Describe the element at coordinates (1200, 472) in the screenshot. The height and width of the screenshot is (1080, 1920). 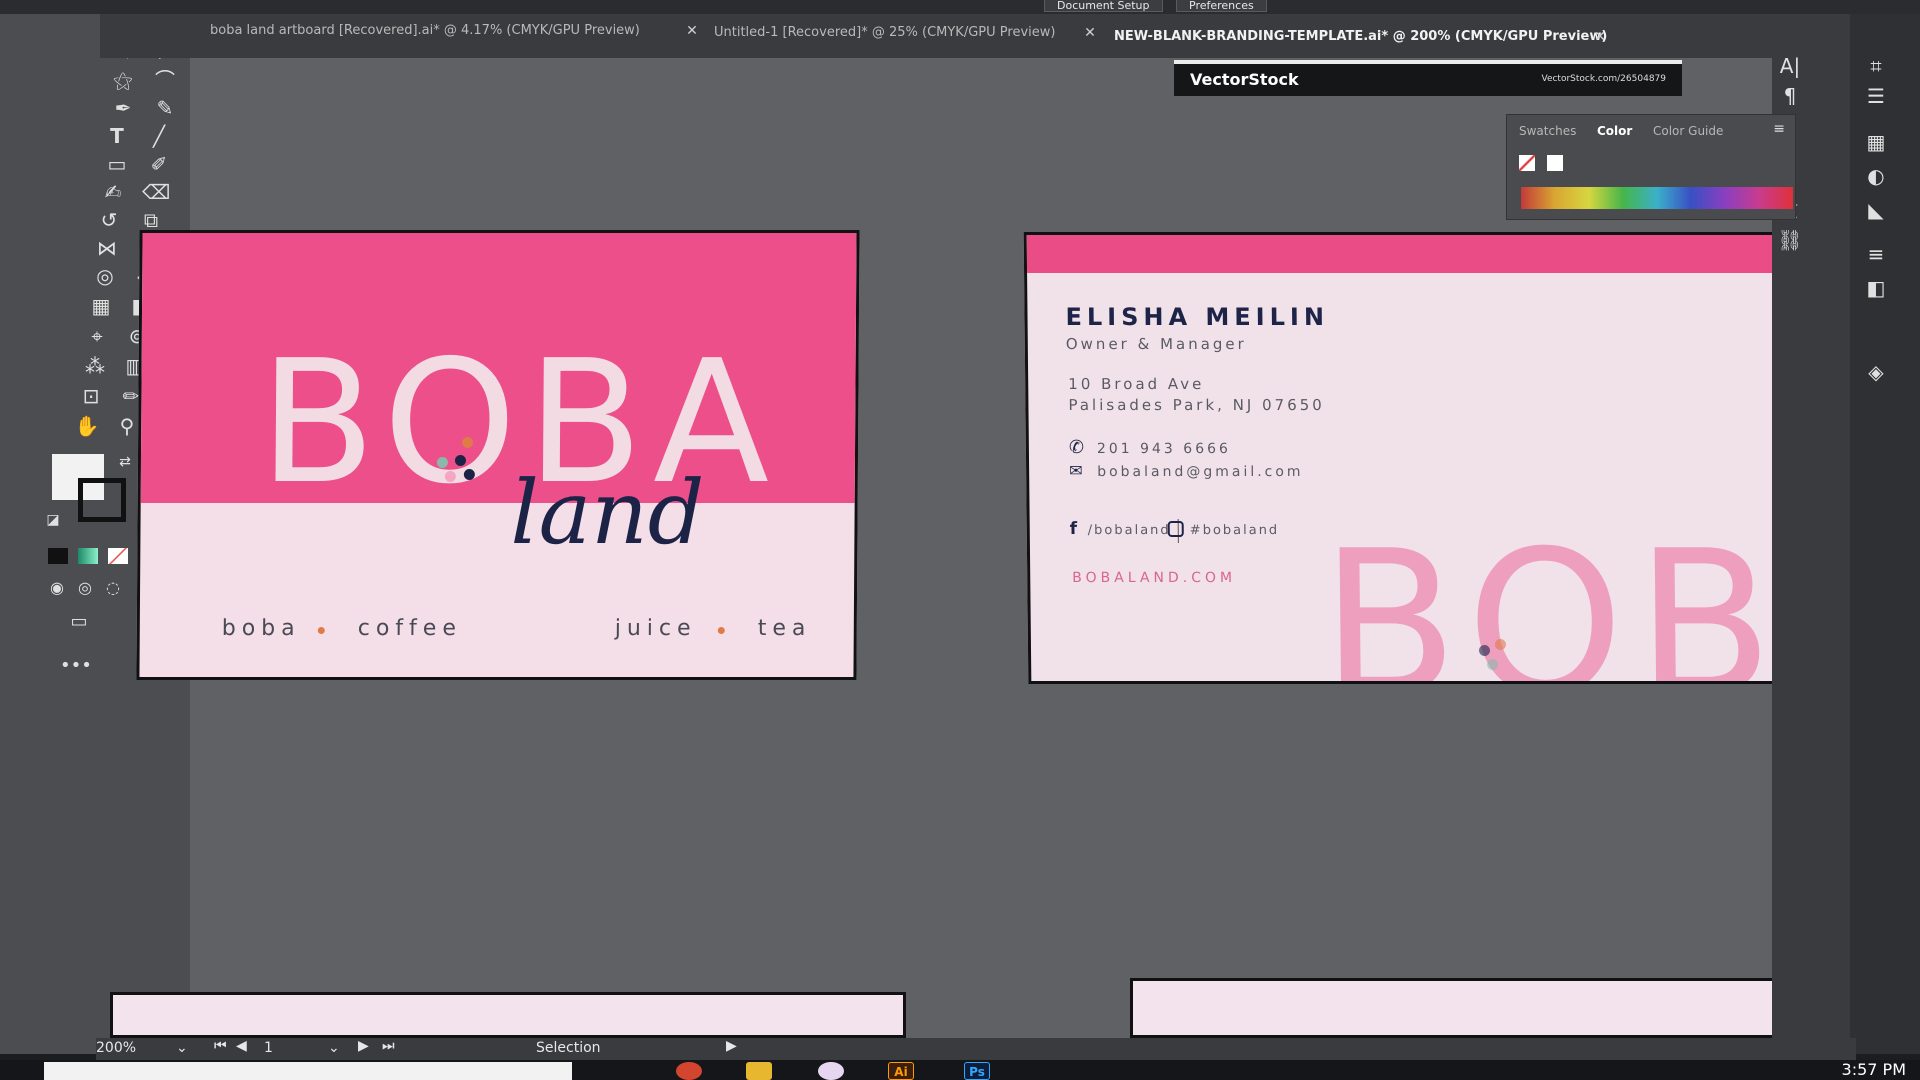
I see `email-address: bobaland@gmail.com` at that location.